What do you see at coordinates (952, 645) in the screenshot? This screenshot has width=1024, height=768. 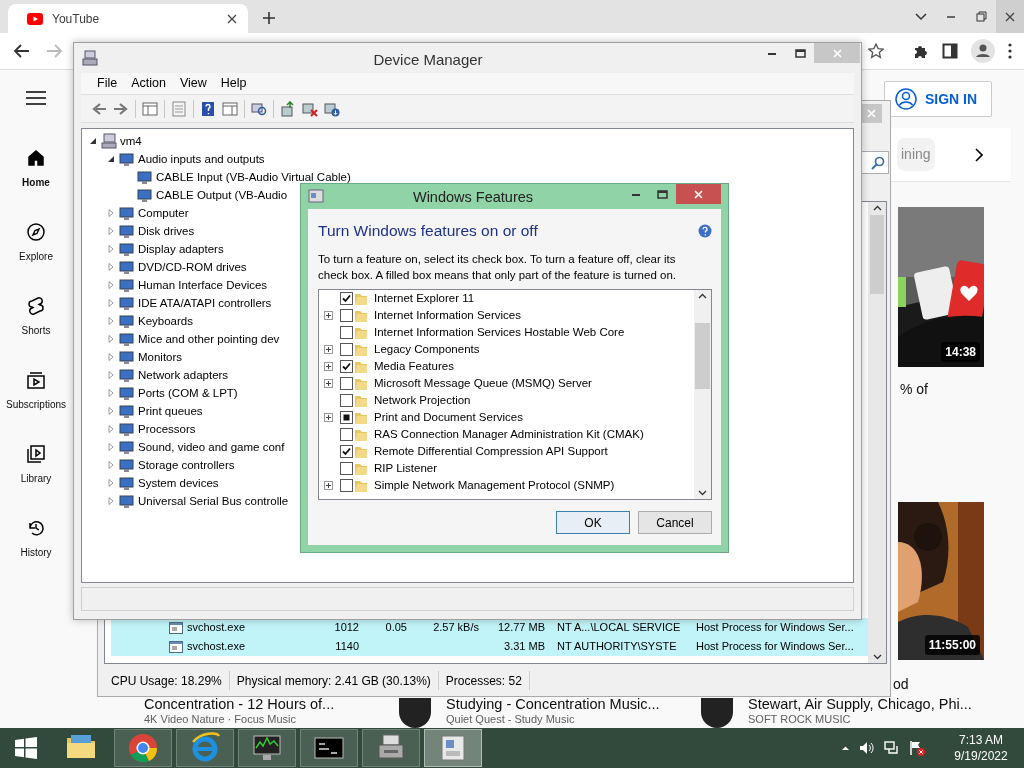 I see `video-duration: 11:55:00` at bounding box center [952, 645].